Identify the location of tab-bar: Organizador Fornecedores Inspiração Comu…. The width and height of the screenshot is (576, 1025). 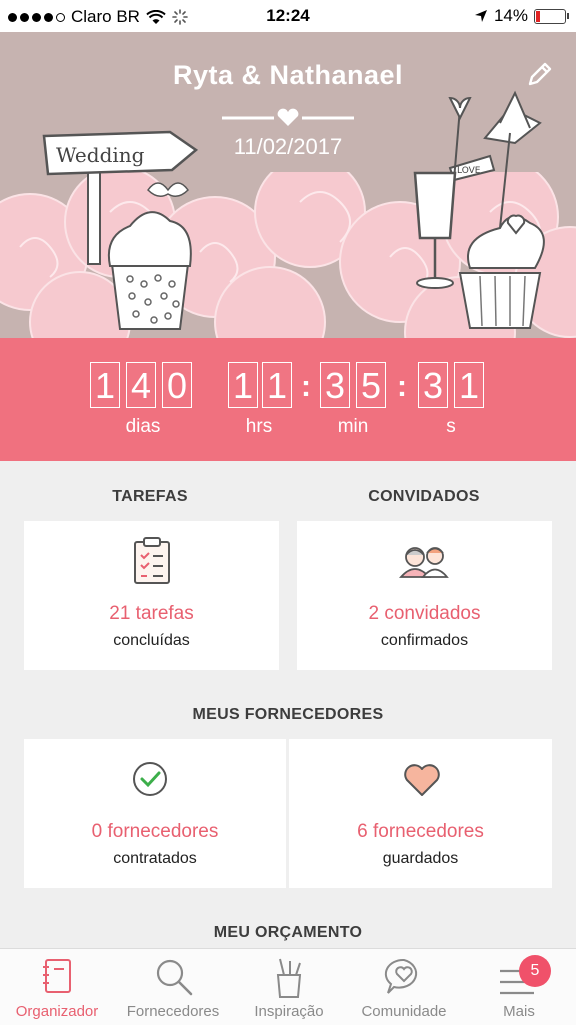
(288, 986).